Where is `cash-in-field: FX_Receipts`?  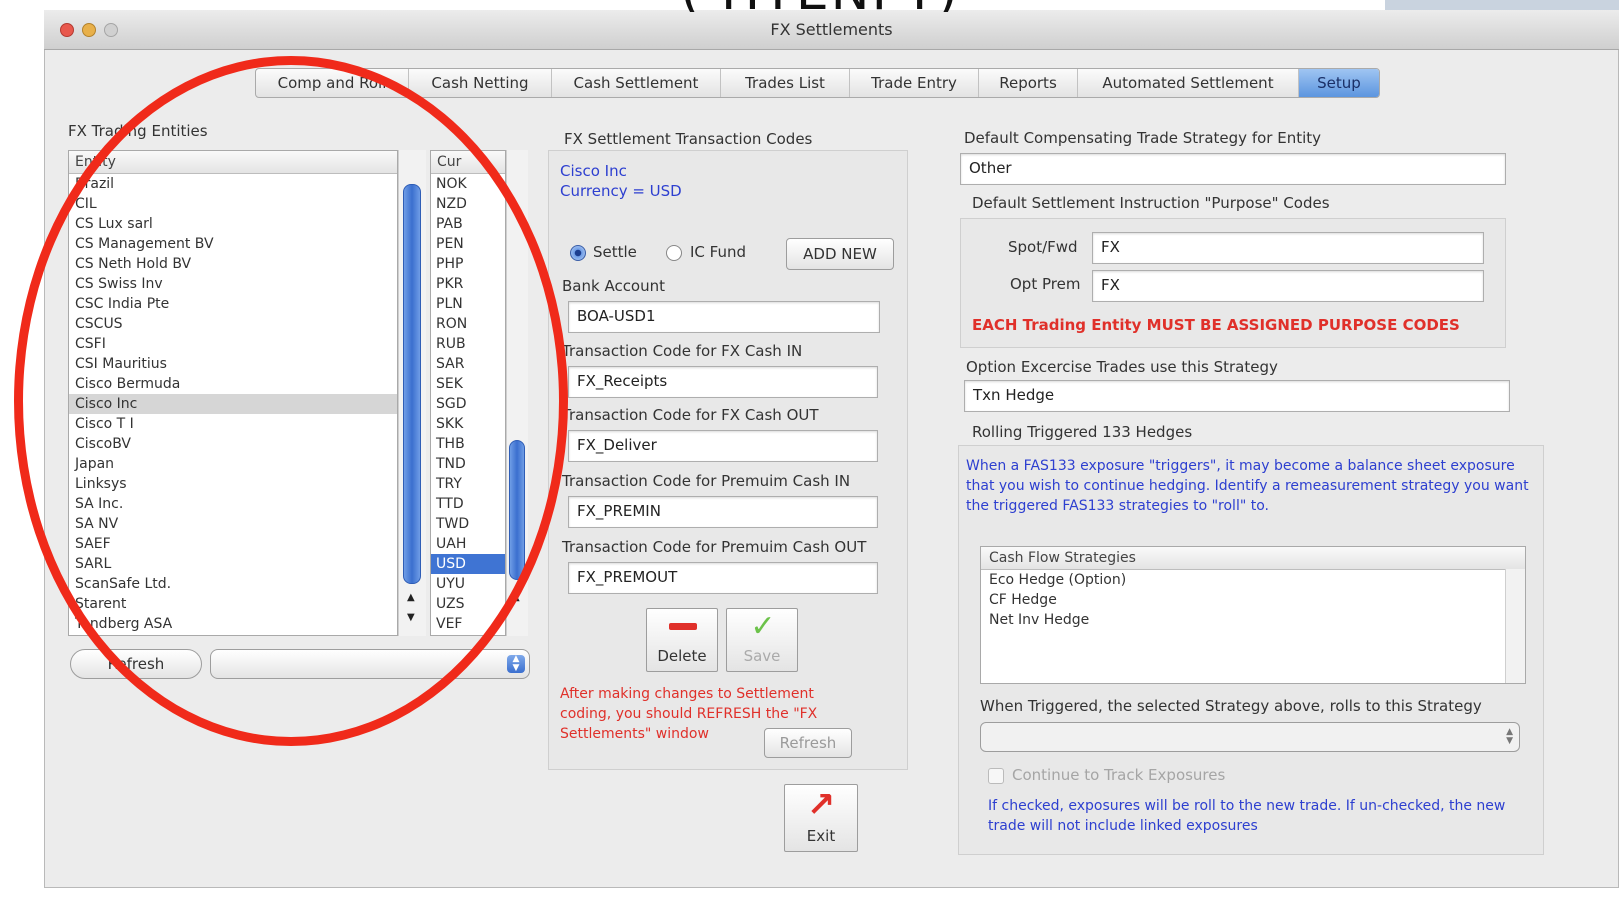 cash-in-field: FX_Receipts is located at coordinates (723, 382).